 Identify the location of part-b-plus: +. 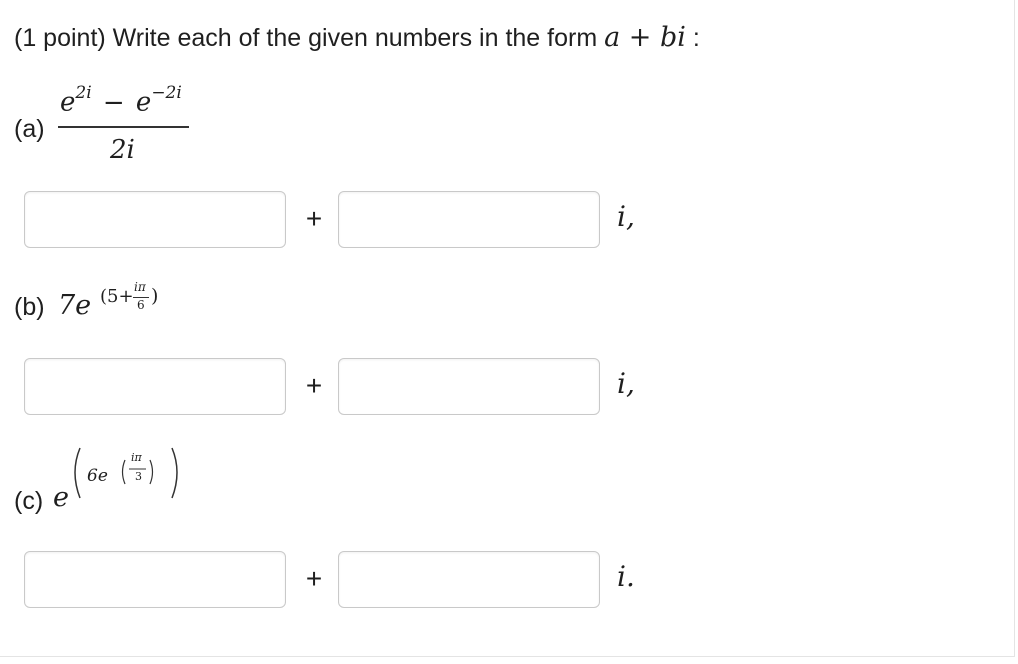
(314, 385).